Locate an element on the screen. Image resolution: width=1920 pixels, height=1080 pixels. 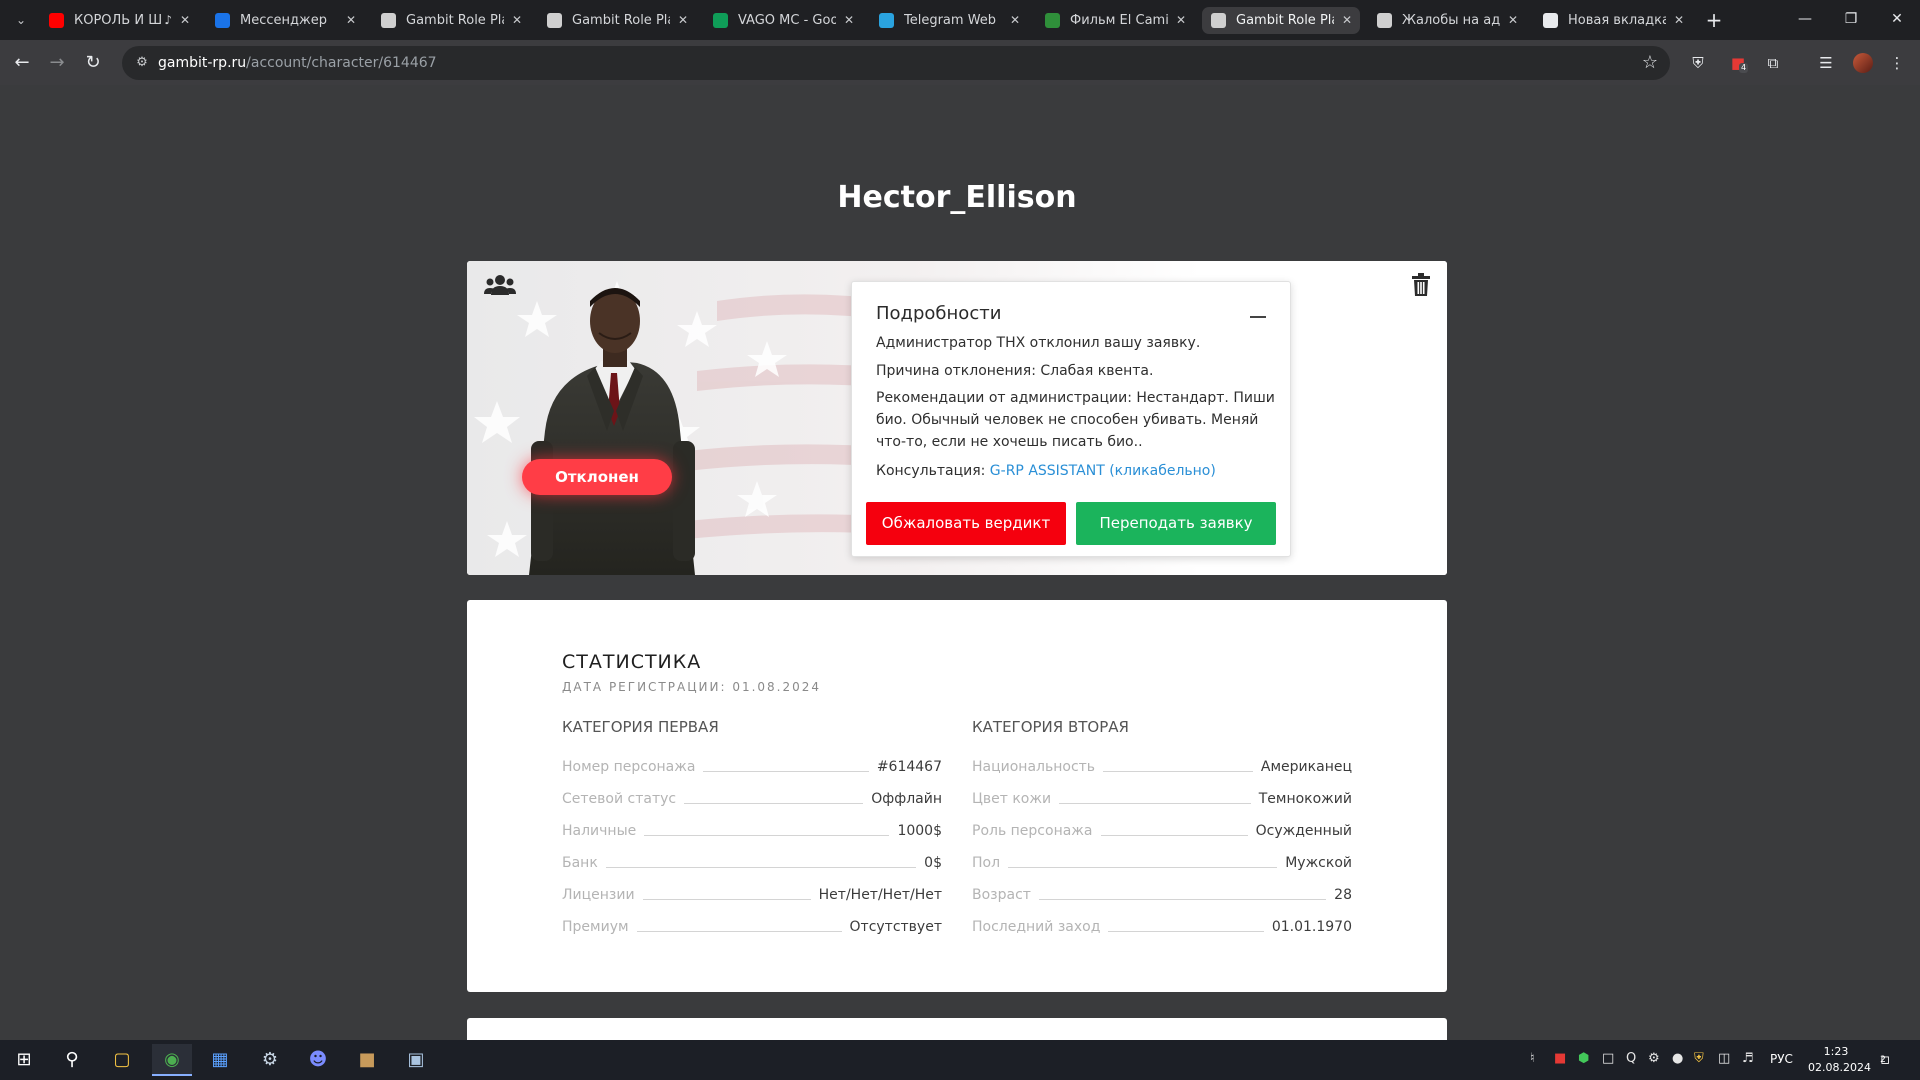
store-icon: ▦ is located at coordinates (220, 1060).